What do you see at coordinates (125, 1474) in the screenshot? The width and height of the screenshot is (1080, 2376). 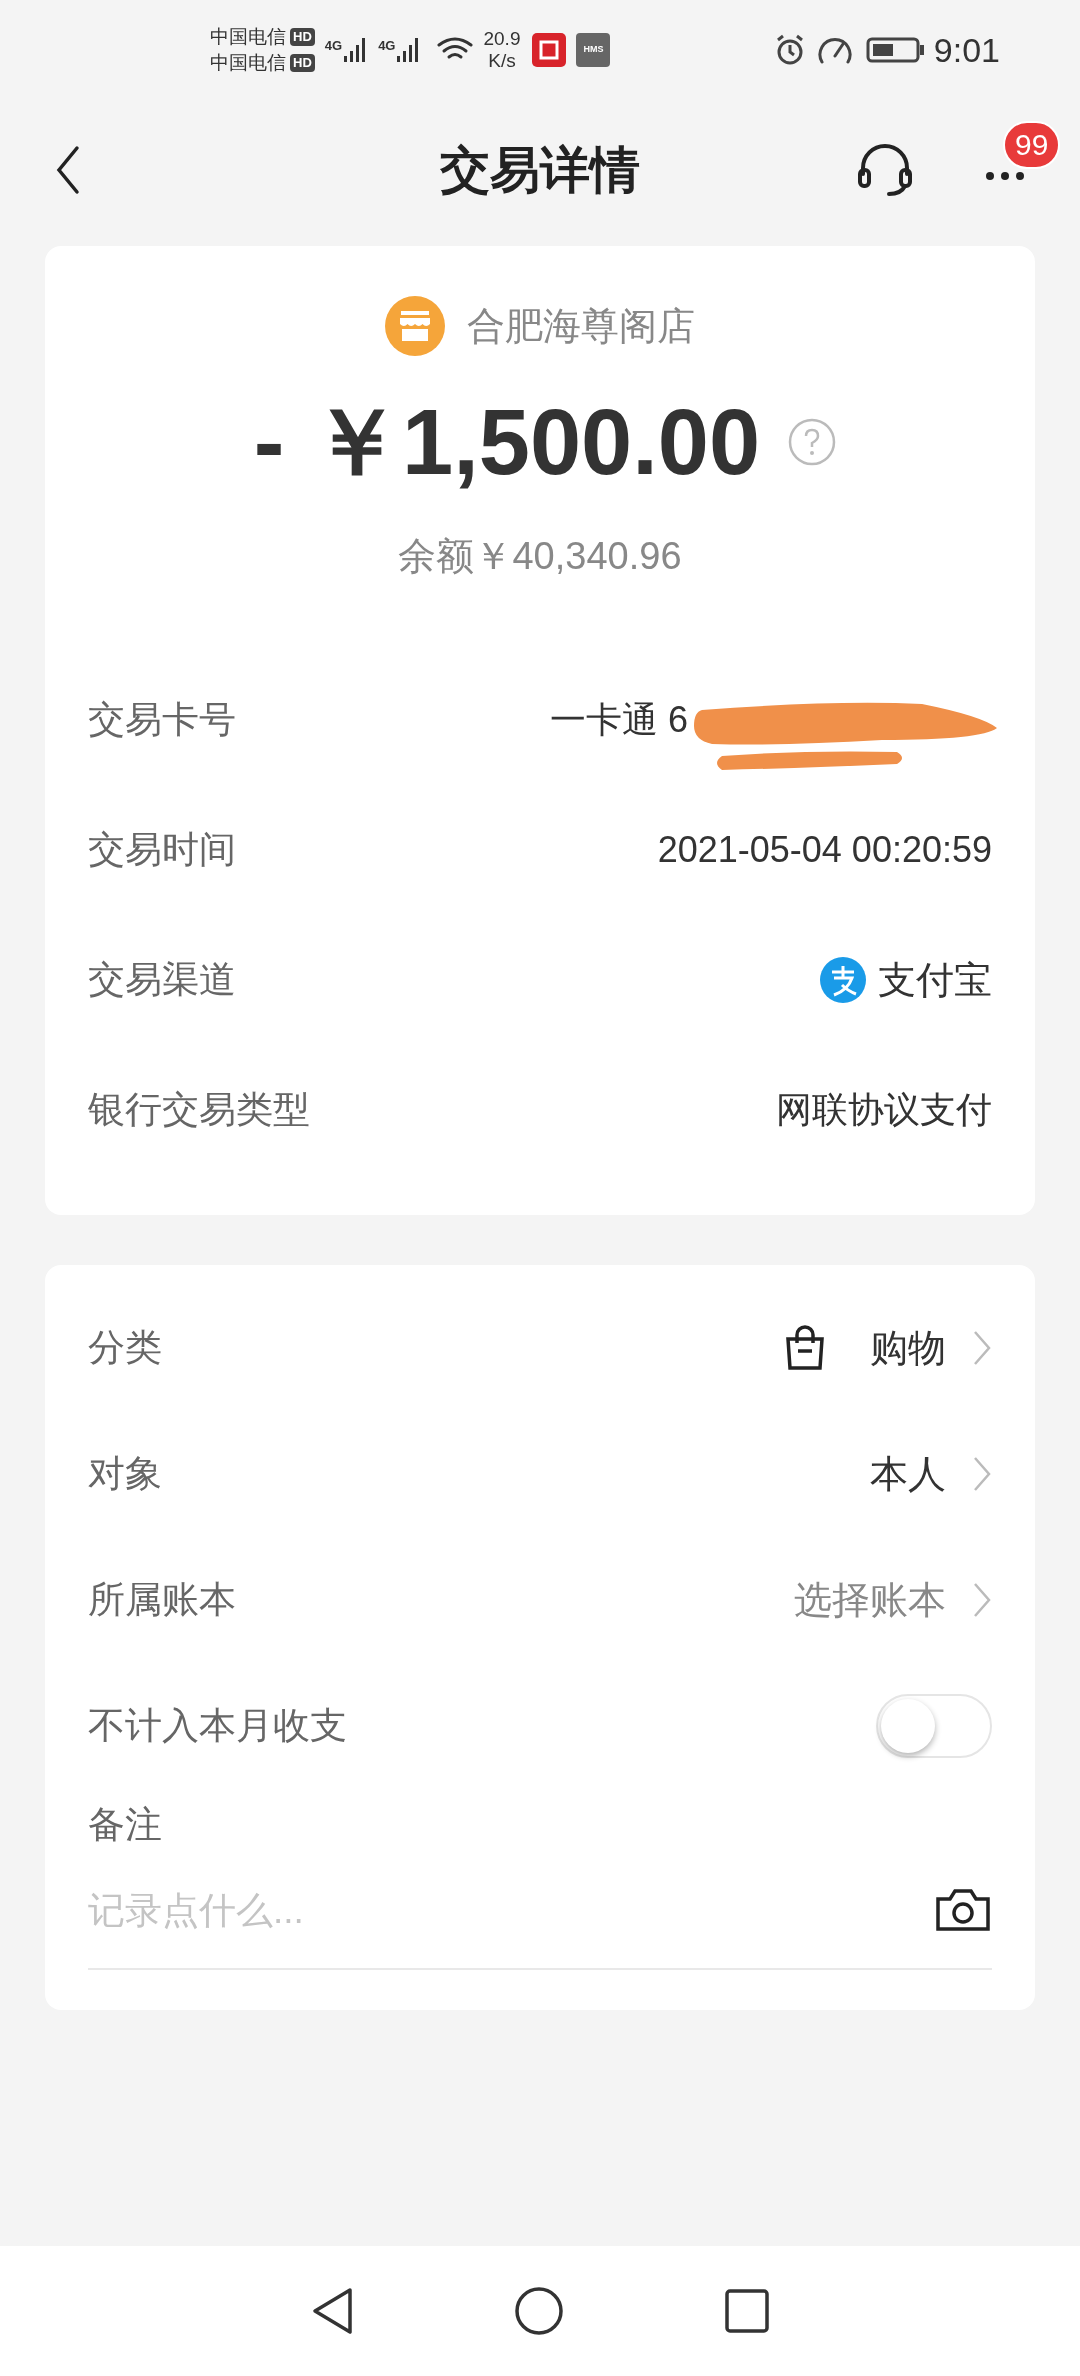 I see `setting-label: 对象` at bounding box center [125, 1474].